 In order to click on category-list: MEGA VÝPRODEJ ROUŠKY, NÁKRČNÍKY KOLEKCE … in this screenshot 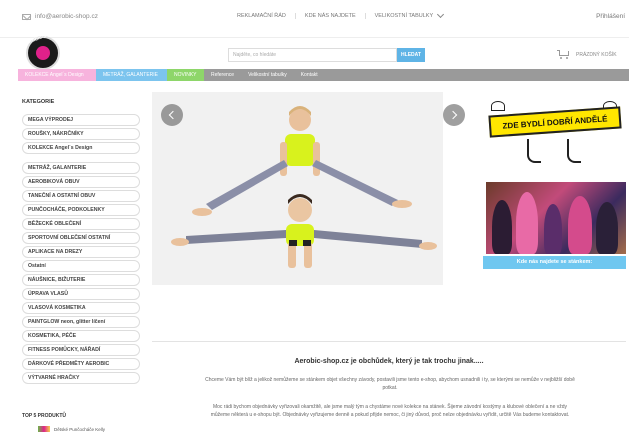, I will do `click(81, 250)`.